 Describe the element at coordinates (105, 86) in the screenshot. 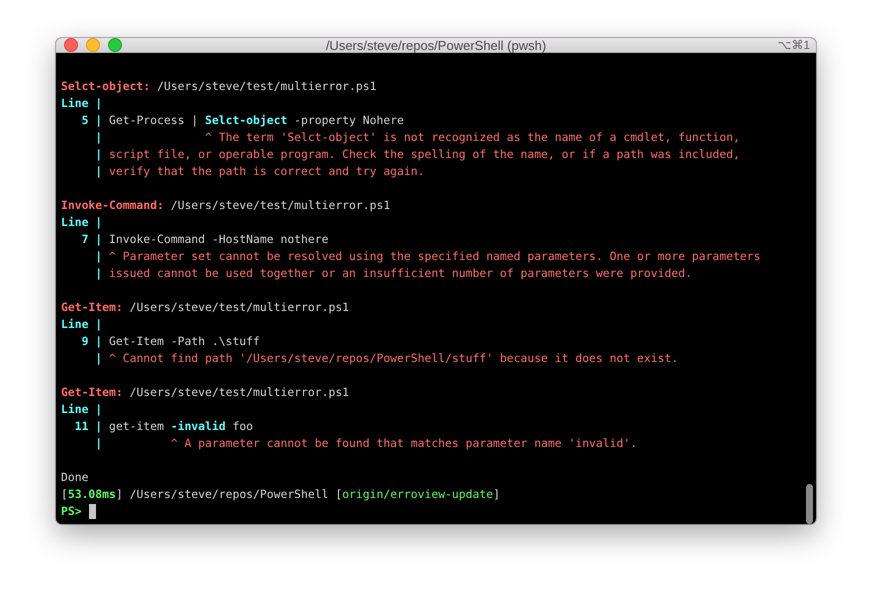

I see `terminal-text: Selct-object:` at that location.